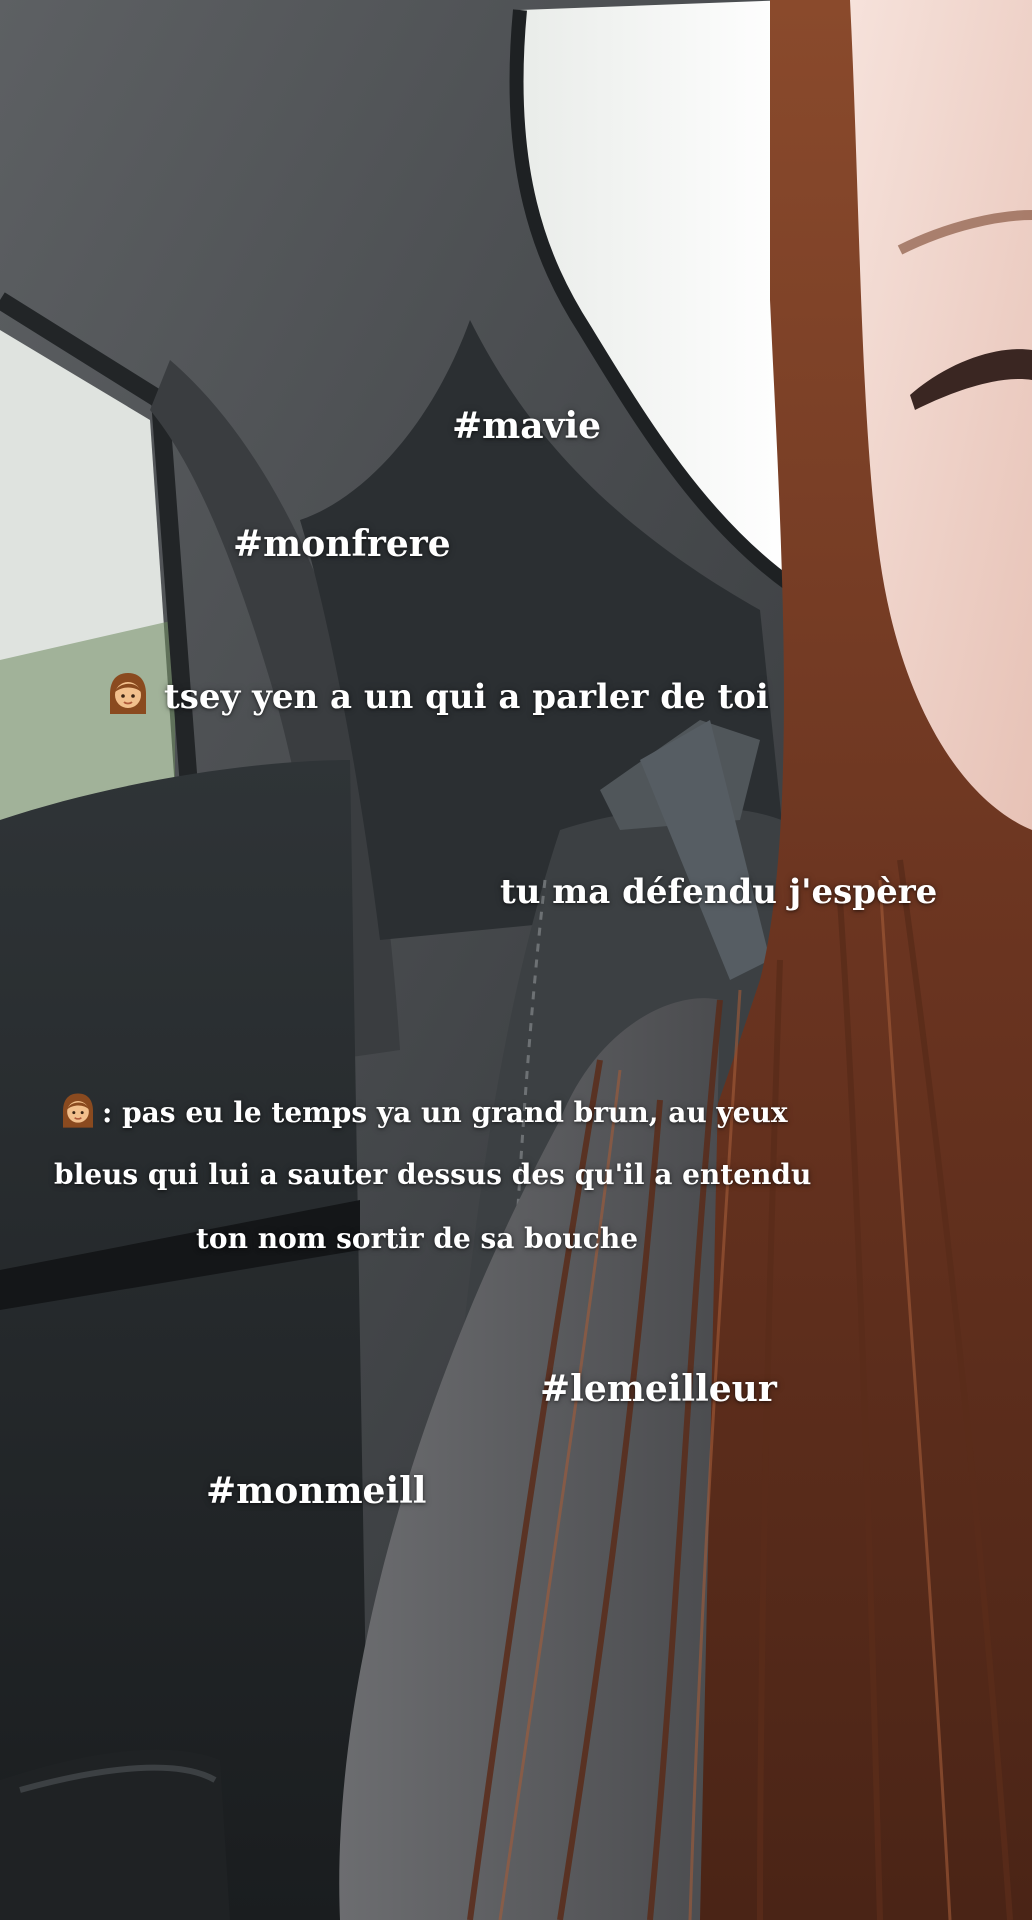 Image resolution: width=1032 pixels, height=1920 pixels. What do you see at coordinates (527, 426) in the screenshot?
I see `hashtag-mavie: #mavie` at bounding box center [527, 426].